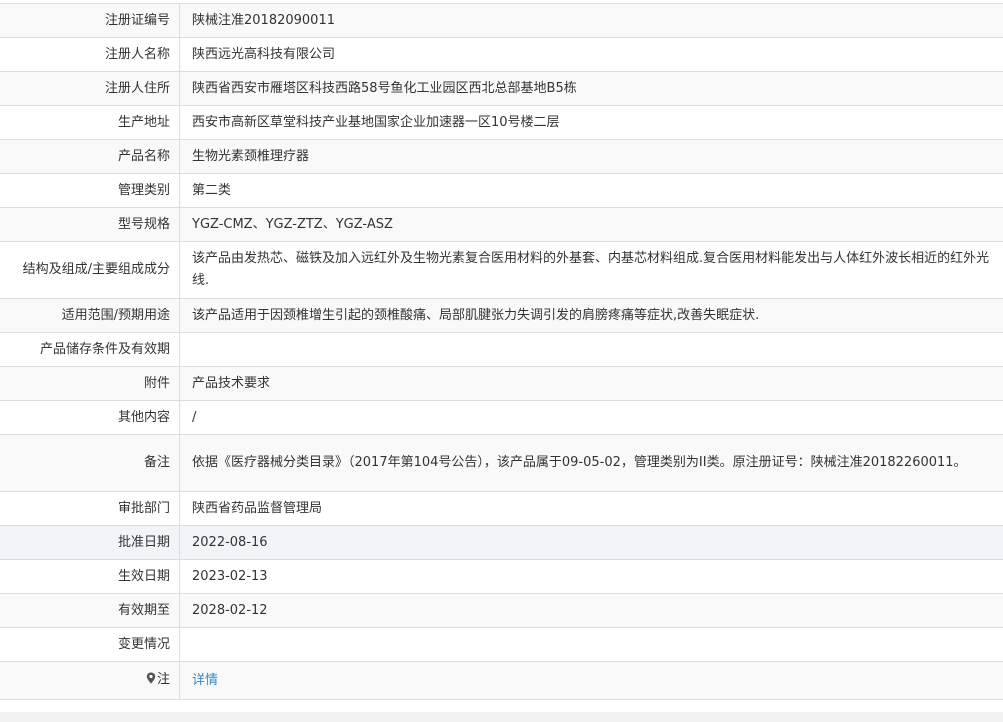 Image resolution: width=1003 pixels, height=722 pixels. I want to click on row-valid-until: 有效期至 2028-02-12, so click(501, 610).